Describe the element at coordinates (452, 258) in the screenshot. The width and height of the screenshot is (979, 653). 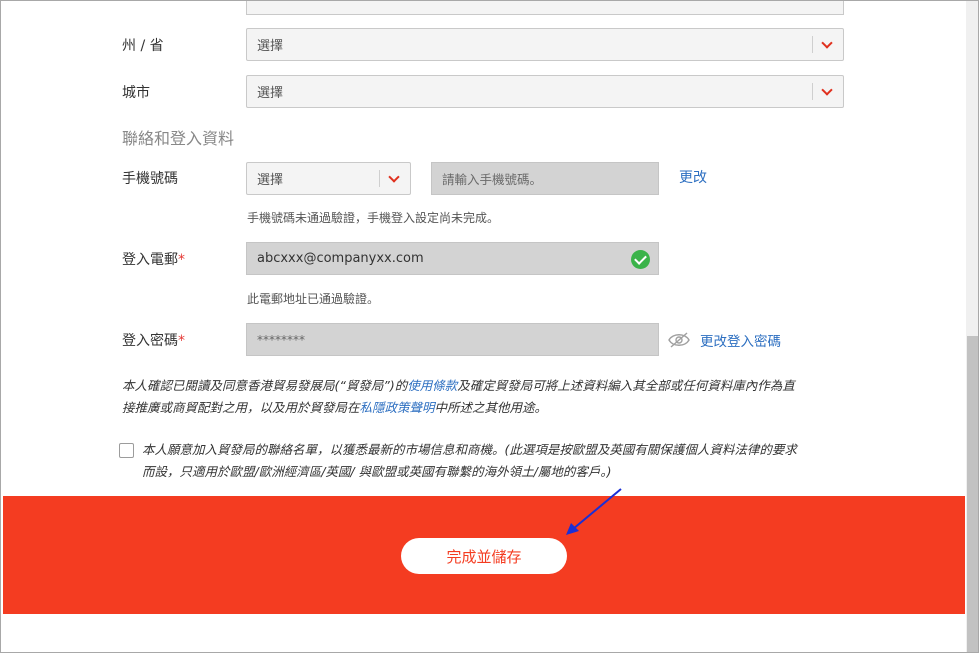
I see `email-input: abcxxx@companyxx.com` at that location.